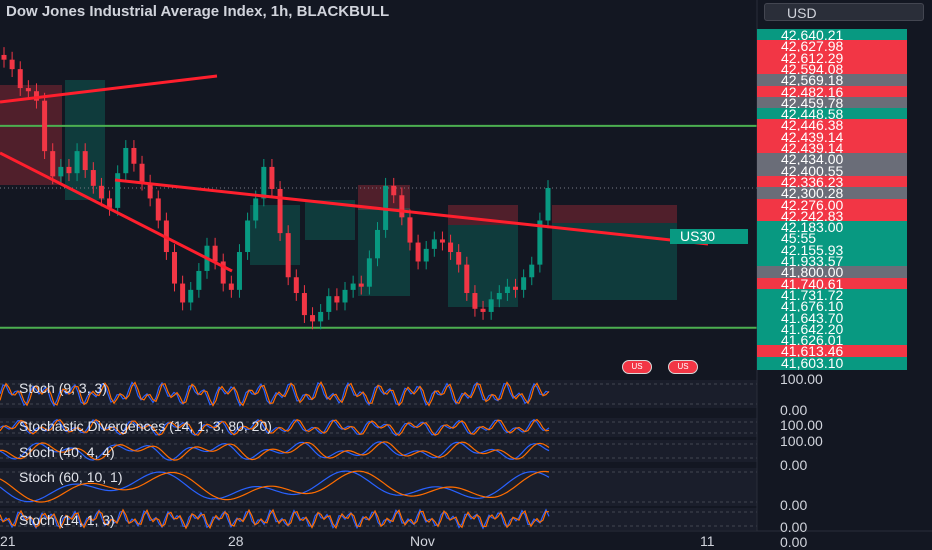  Describe the element at coordinates (67, 520) in the screenshot. I see `indicator-label-stoch-14: Stoch (14, 1, 3)` at that location.